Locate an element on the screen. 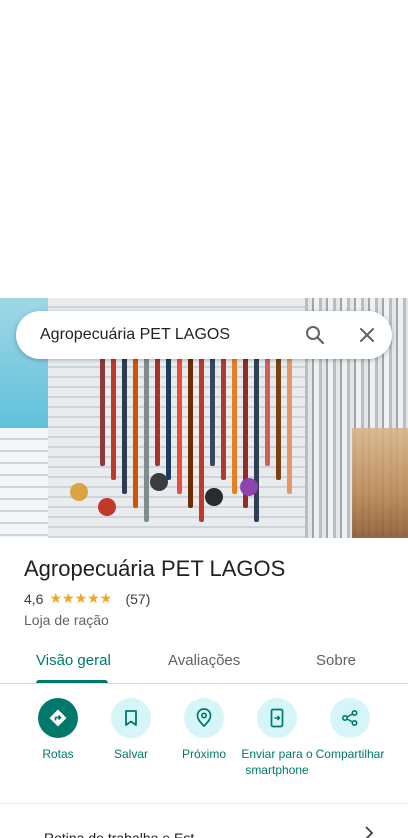 The width and height of the screenshot is (408, 838). tab-about: Sobre is located at coordinates (336, 660).